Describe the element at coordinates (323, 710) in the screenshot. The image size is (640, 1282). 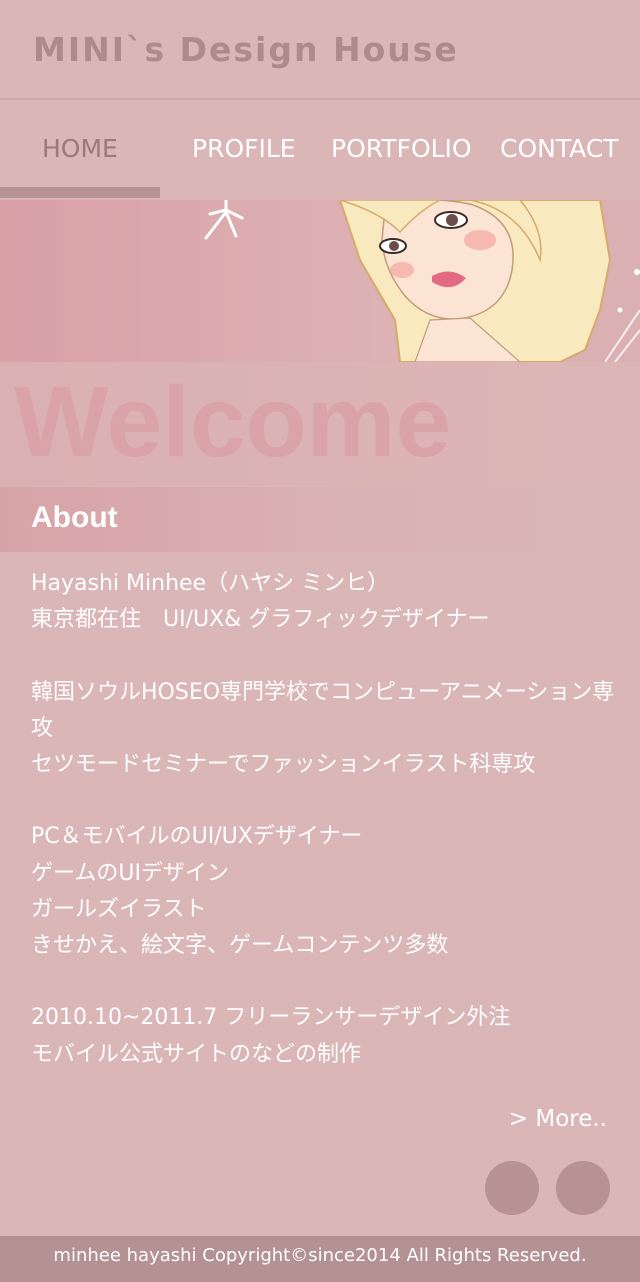
I see `about-line: 韓国ソウルHOSEO専門学校でコンピューアニメーション専攻` at that location.